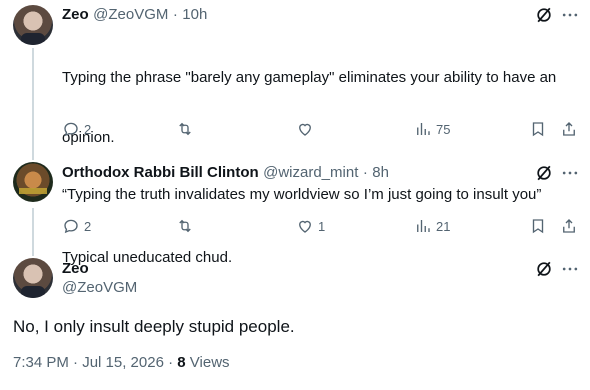 This screenshot has width=590, height=390. I want to click on views-count: 8, so click(181, 362).